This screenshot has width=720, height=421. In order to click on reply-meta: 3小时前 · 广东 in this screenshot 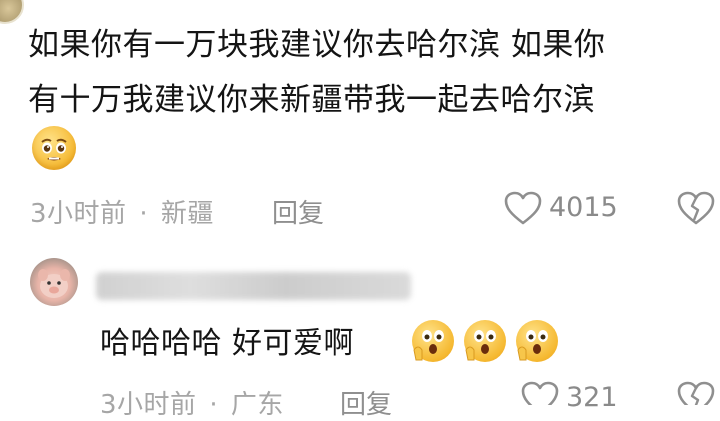, I will do `click(192, 402)`.